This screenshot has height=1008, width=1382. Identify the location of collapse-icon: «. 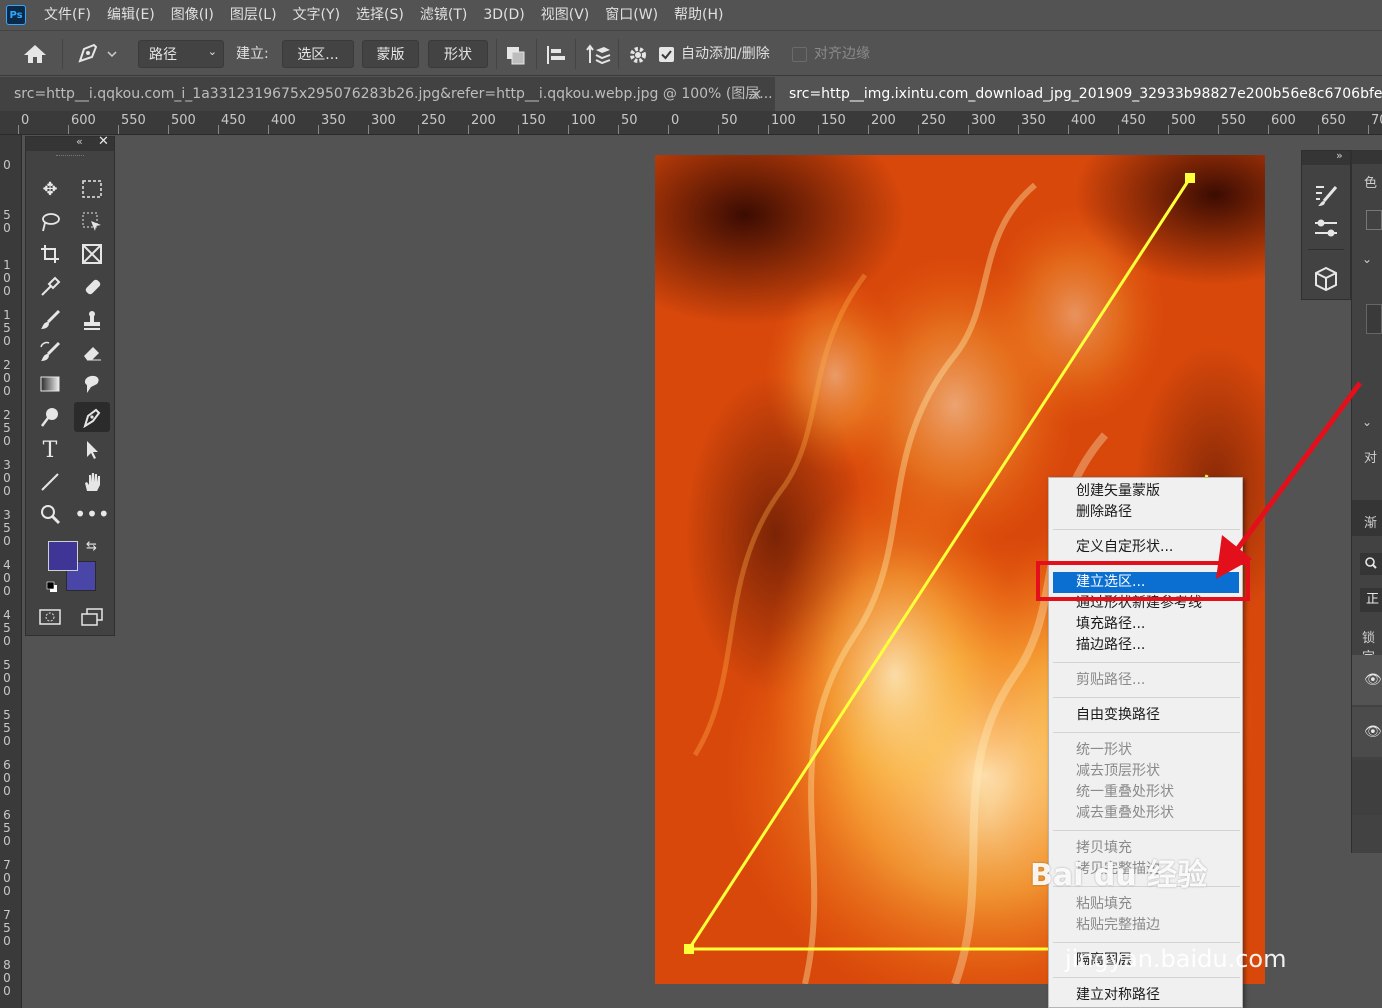
(79, 141).